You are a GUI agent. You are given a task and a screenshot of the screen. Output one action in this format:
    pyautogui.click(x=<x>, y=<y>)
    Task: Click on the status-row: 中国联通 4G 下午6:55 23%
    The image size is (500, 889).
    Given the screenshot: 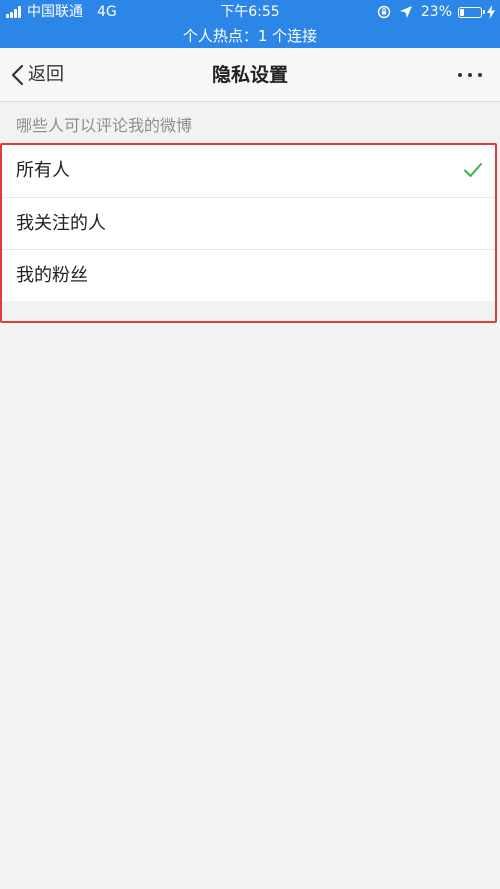 What is the action you would take?
    pyautogui.click(x=250, y=12)
    